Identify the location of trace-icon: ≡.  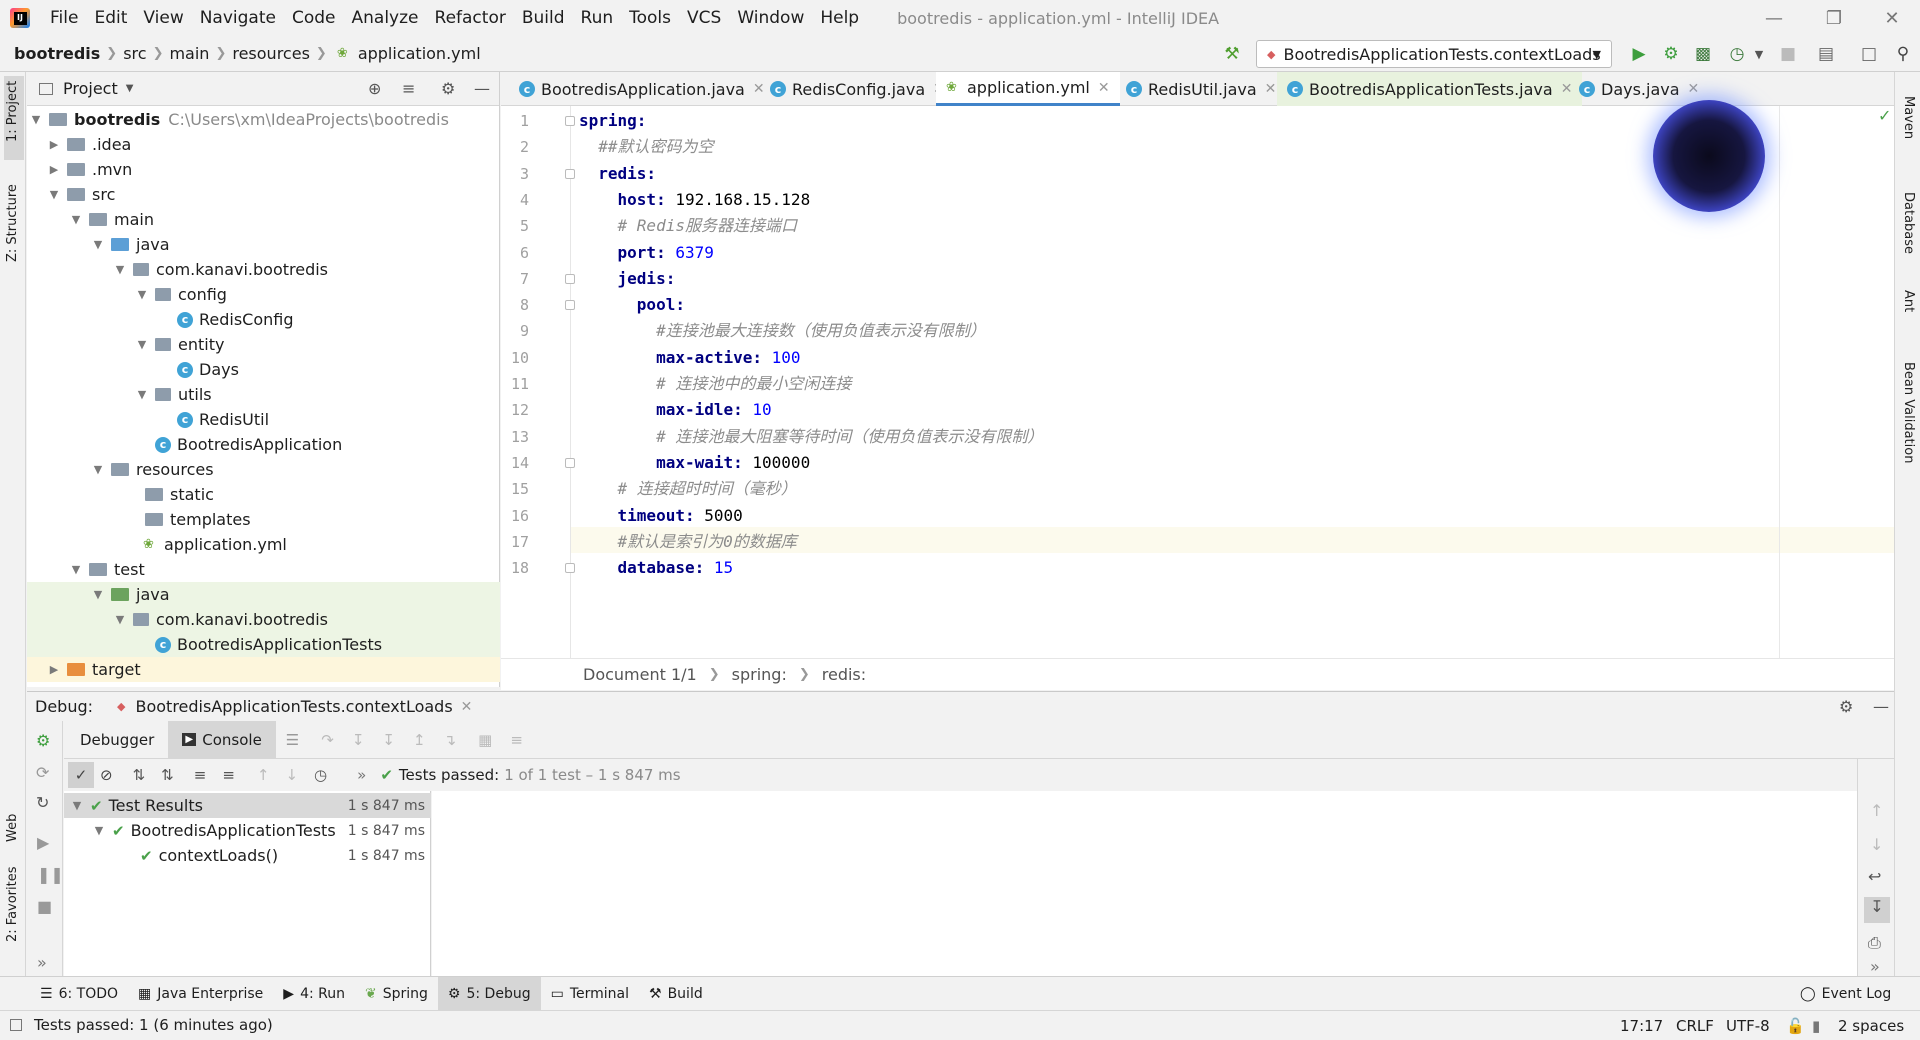
(516, 740).